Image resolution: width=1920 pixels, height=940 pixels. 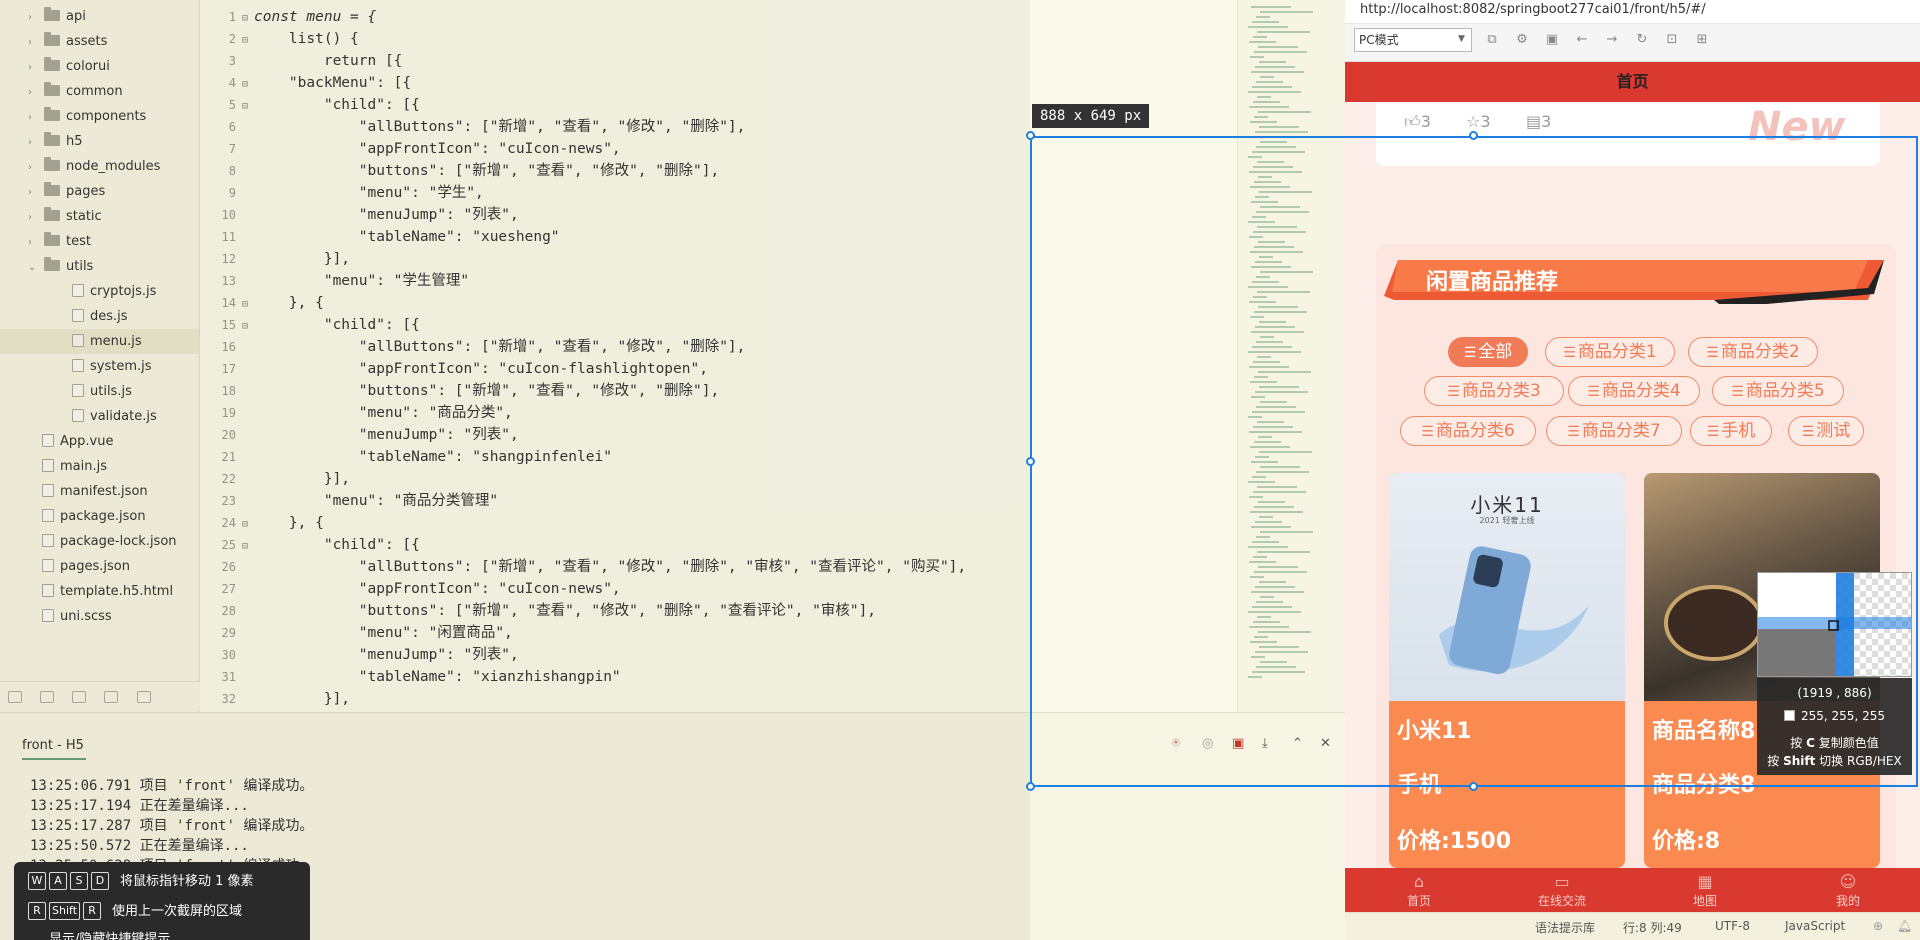 I want to click on chevron-down-icon: ▼, so click(x=1461, y=39).